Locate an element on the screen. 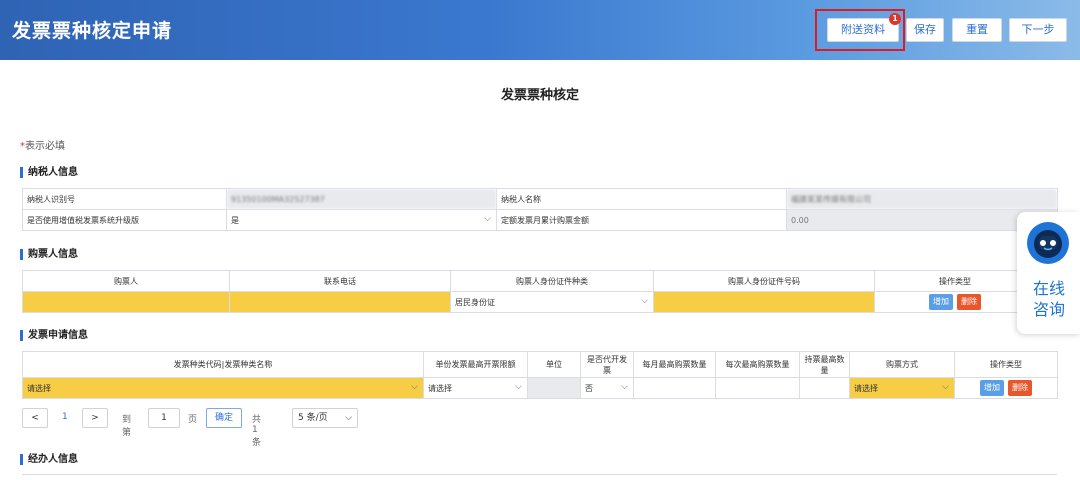 Image resolution: width=1080 pixels, height=480 pixels. id-type-column-header: 购票人身份证件种类 is located at coordinates (552, 281).